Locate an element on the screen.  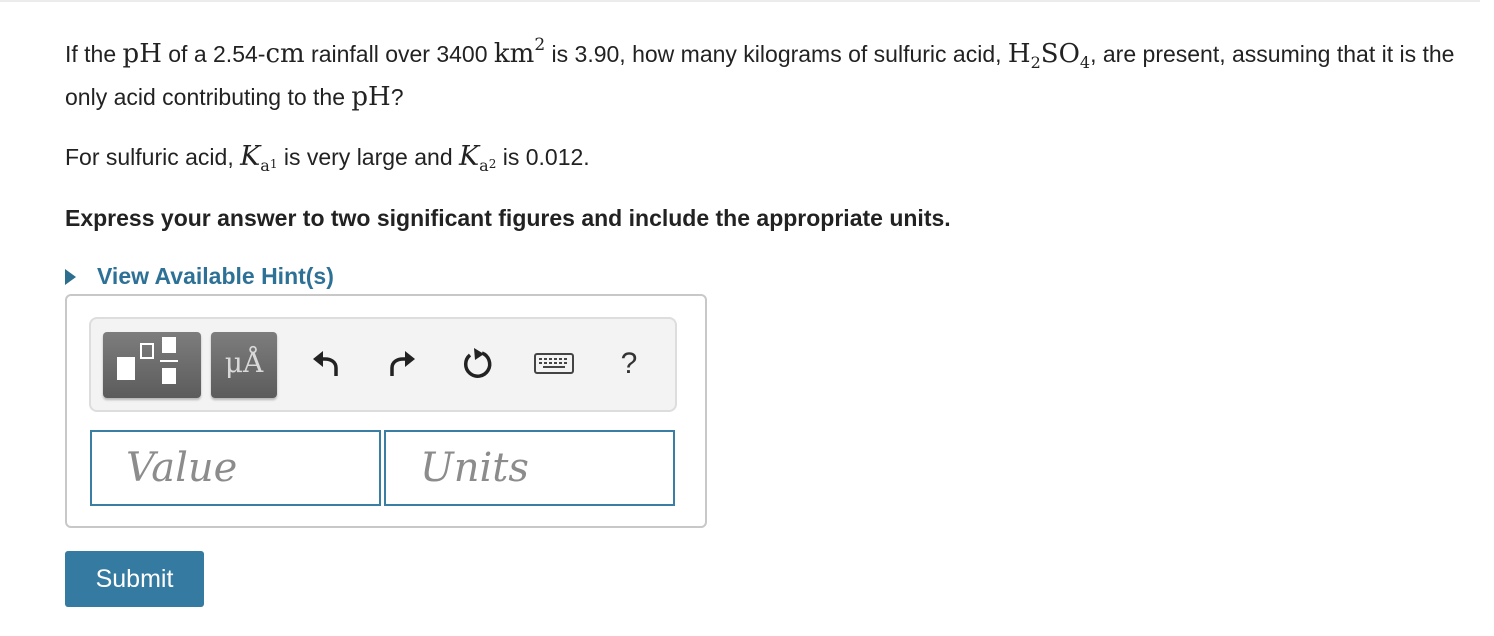
units-input: Units is located at coordinates (529, 468).